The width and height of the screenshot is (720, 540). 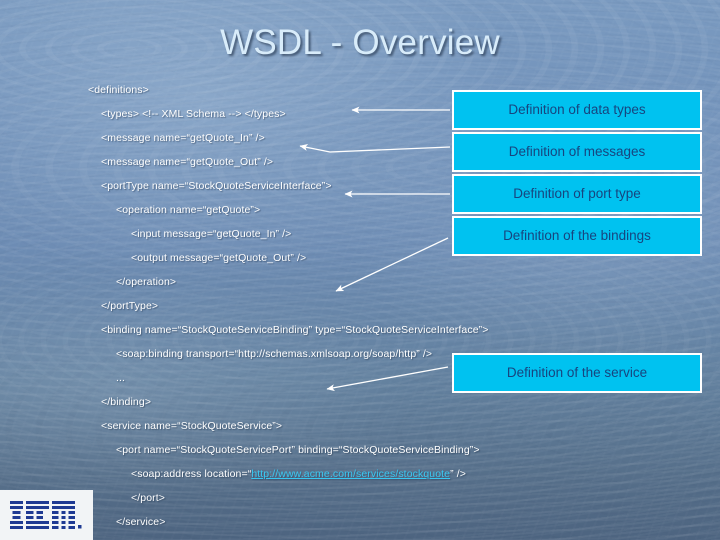 What do you see at coordinates (126, 402) in the screenshot?
I see `code-line: </binding>` at bounding box center [126, 402].